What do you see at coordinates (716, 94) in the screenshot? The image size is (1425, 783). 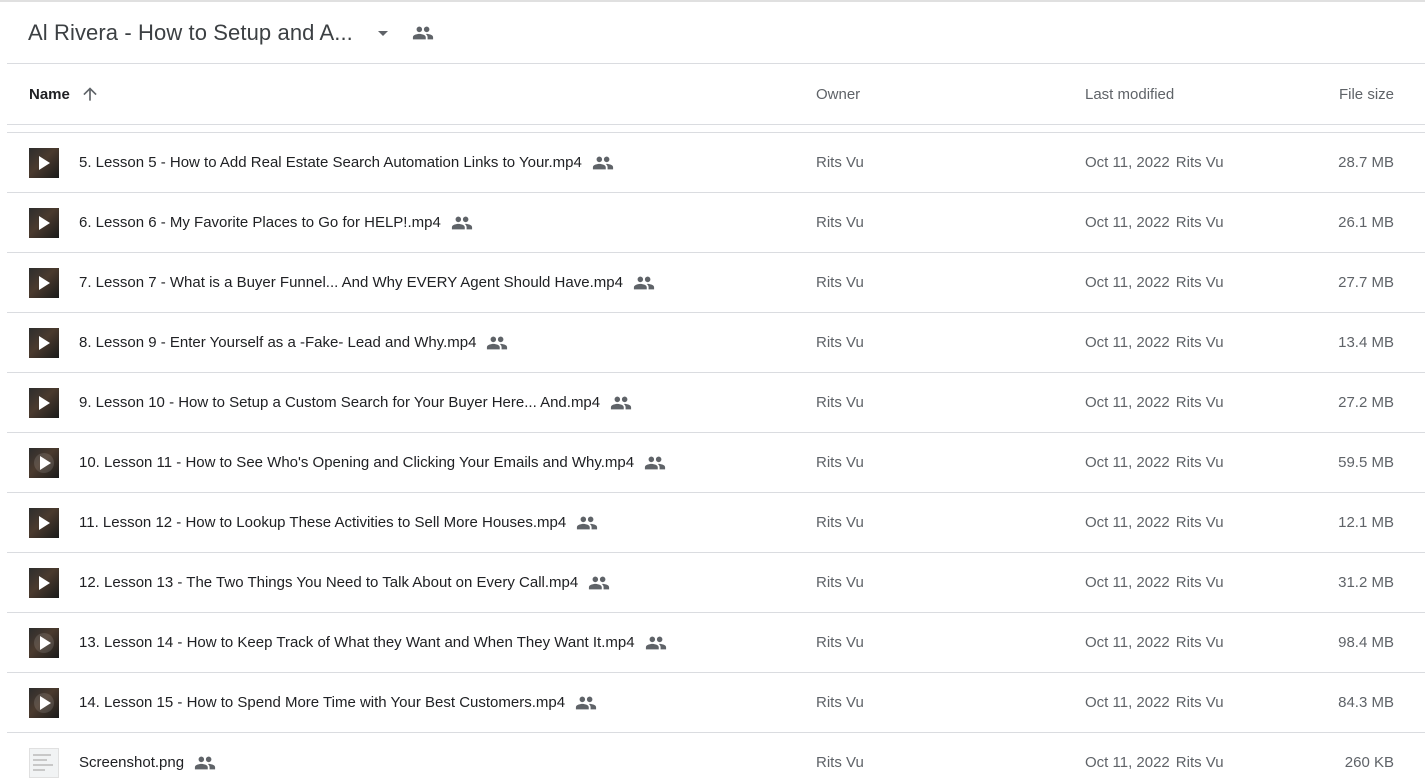 I see `column-headers: Name Owner Last modified File size` at bounding box center [716, 94].